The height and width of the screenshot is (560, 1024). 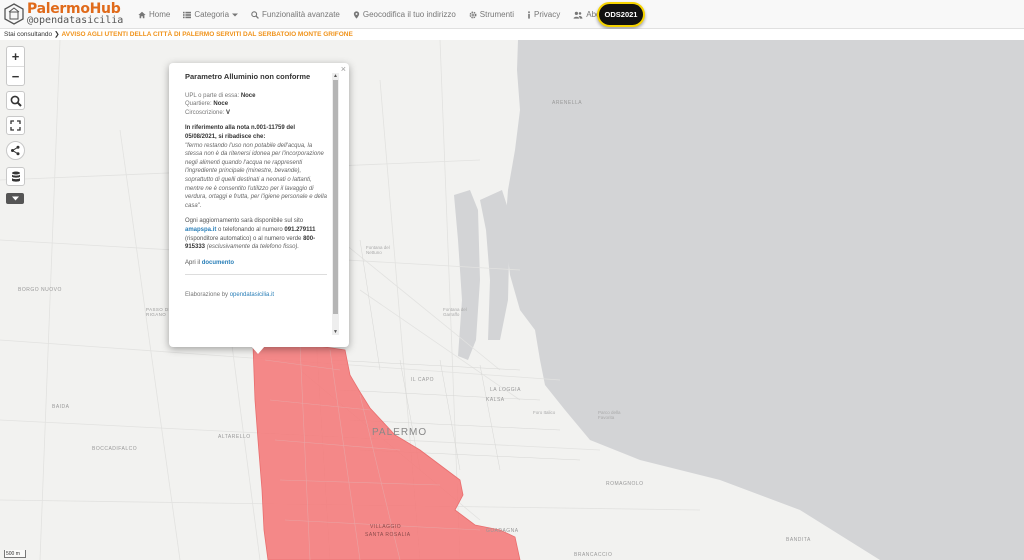 What do you see at coordinates (258, 350) in the screenshot?
I see `popup-tip` at bounding box center [258, 350].